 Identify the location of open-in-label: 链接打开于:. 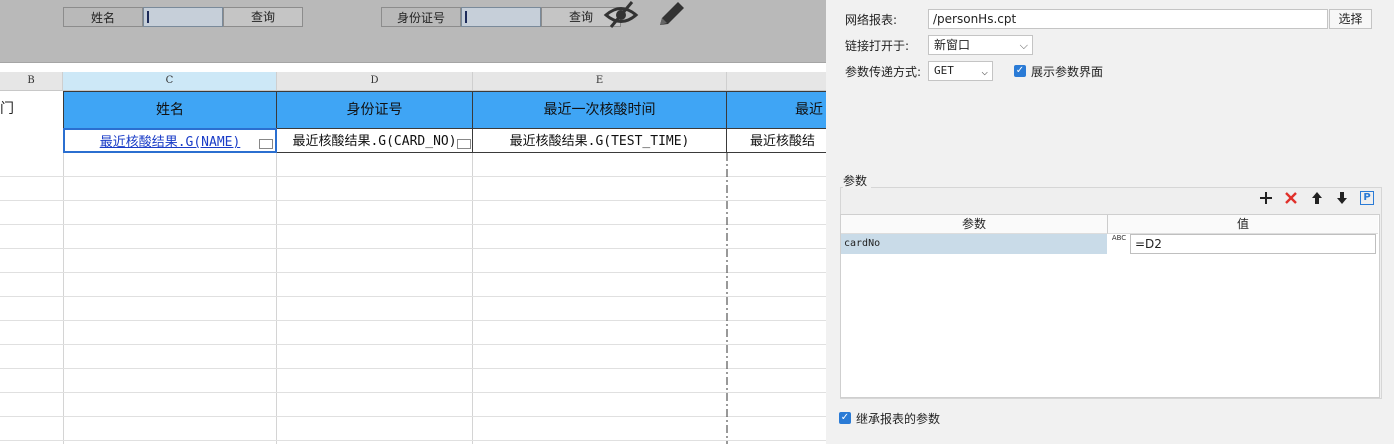
(877, 46).